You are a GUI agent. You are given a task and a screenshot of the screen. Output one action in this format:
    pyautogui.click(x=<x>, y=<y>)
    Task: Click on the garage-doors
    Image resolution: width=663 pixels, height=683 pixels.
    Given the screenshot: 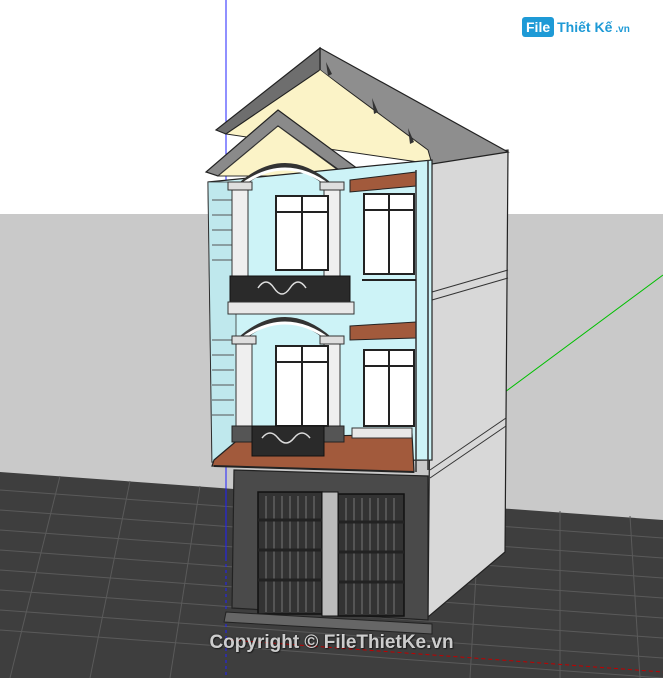 What is the action you would take?
    pyautogui.click(x=331, y=554)
    